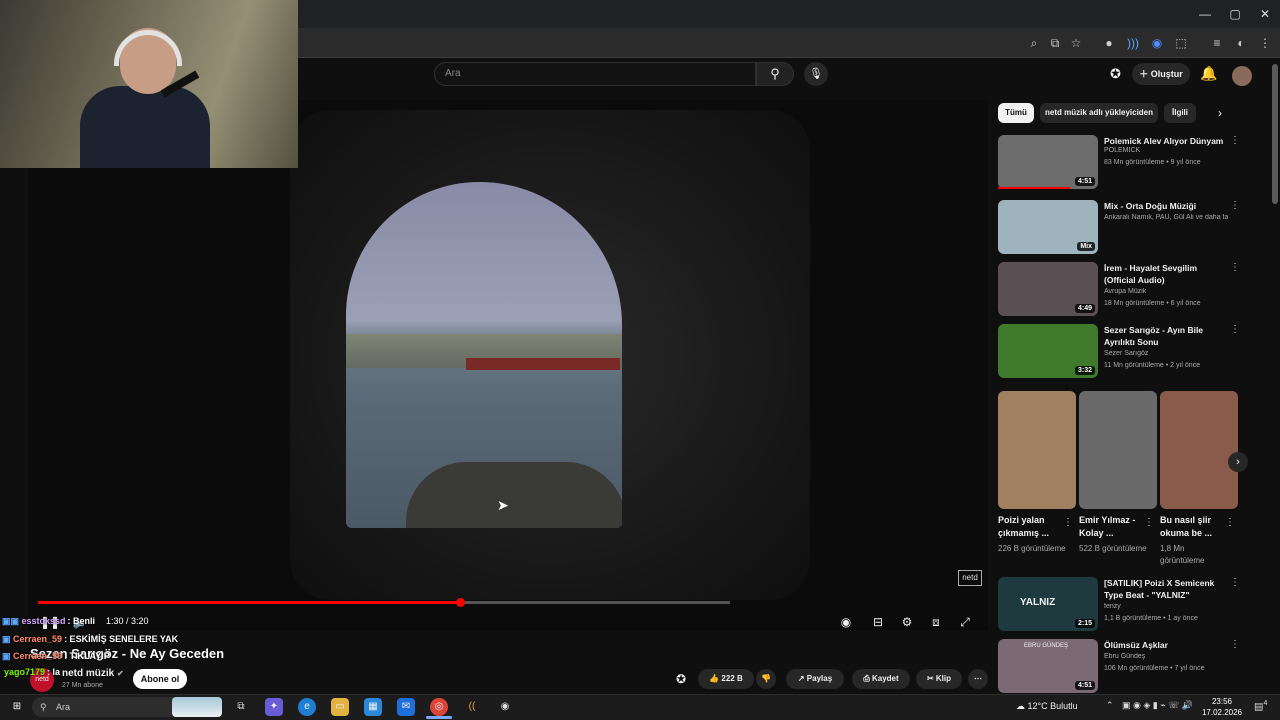 The width and height of the screenshot is (1280, 720). I want to click on premium-icon: ✪, so click(1115, 74).